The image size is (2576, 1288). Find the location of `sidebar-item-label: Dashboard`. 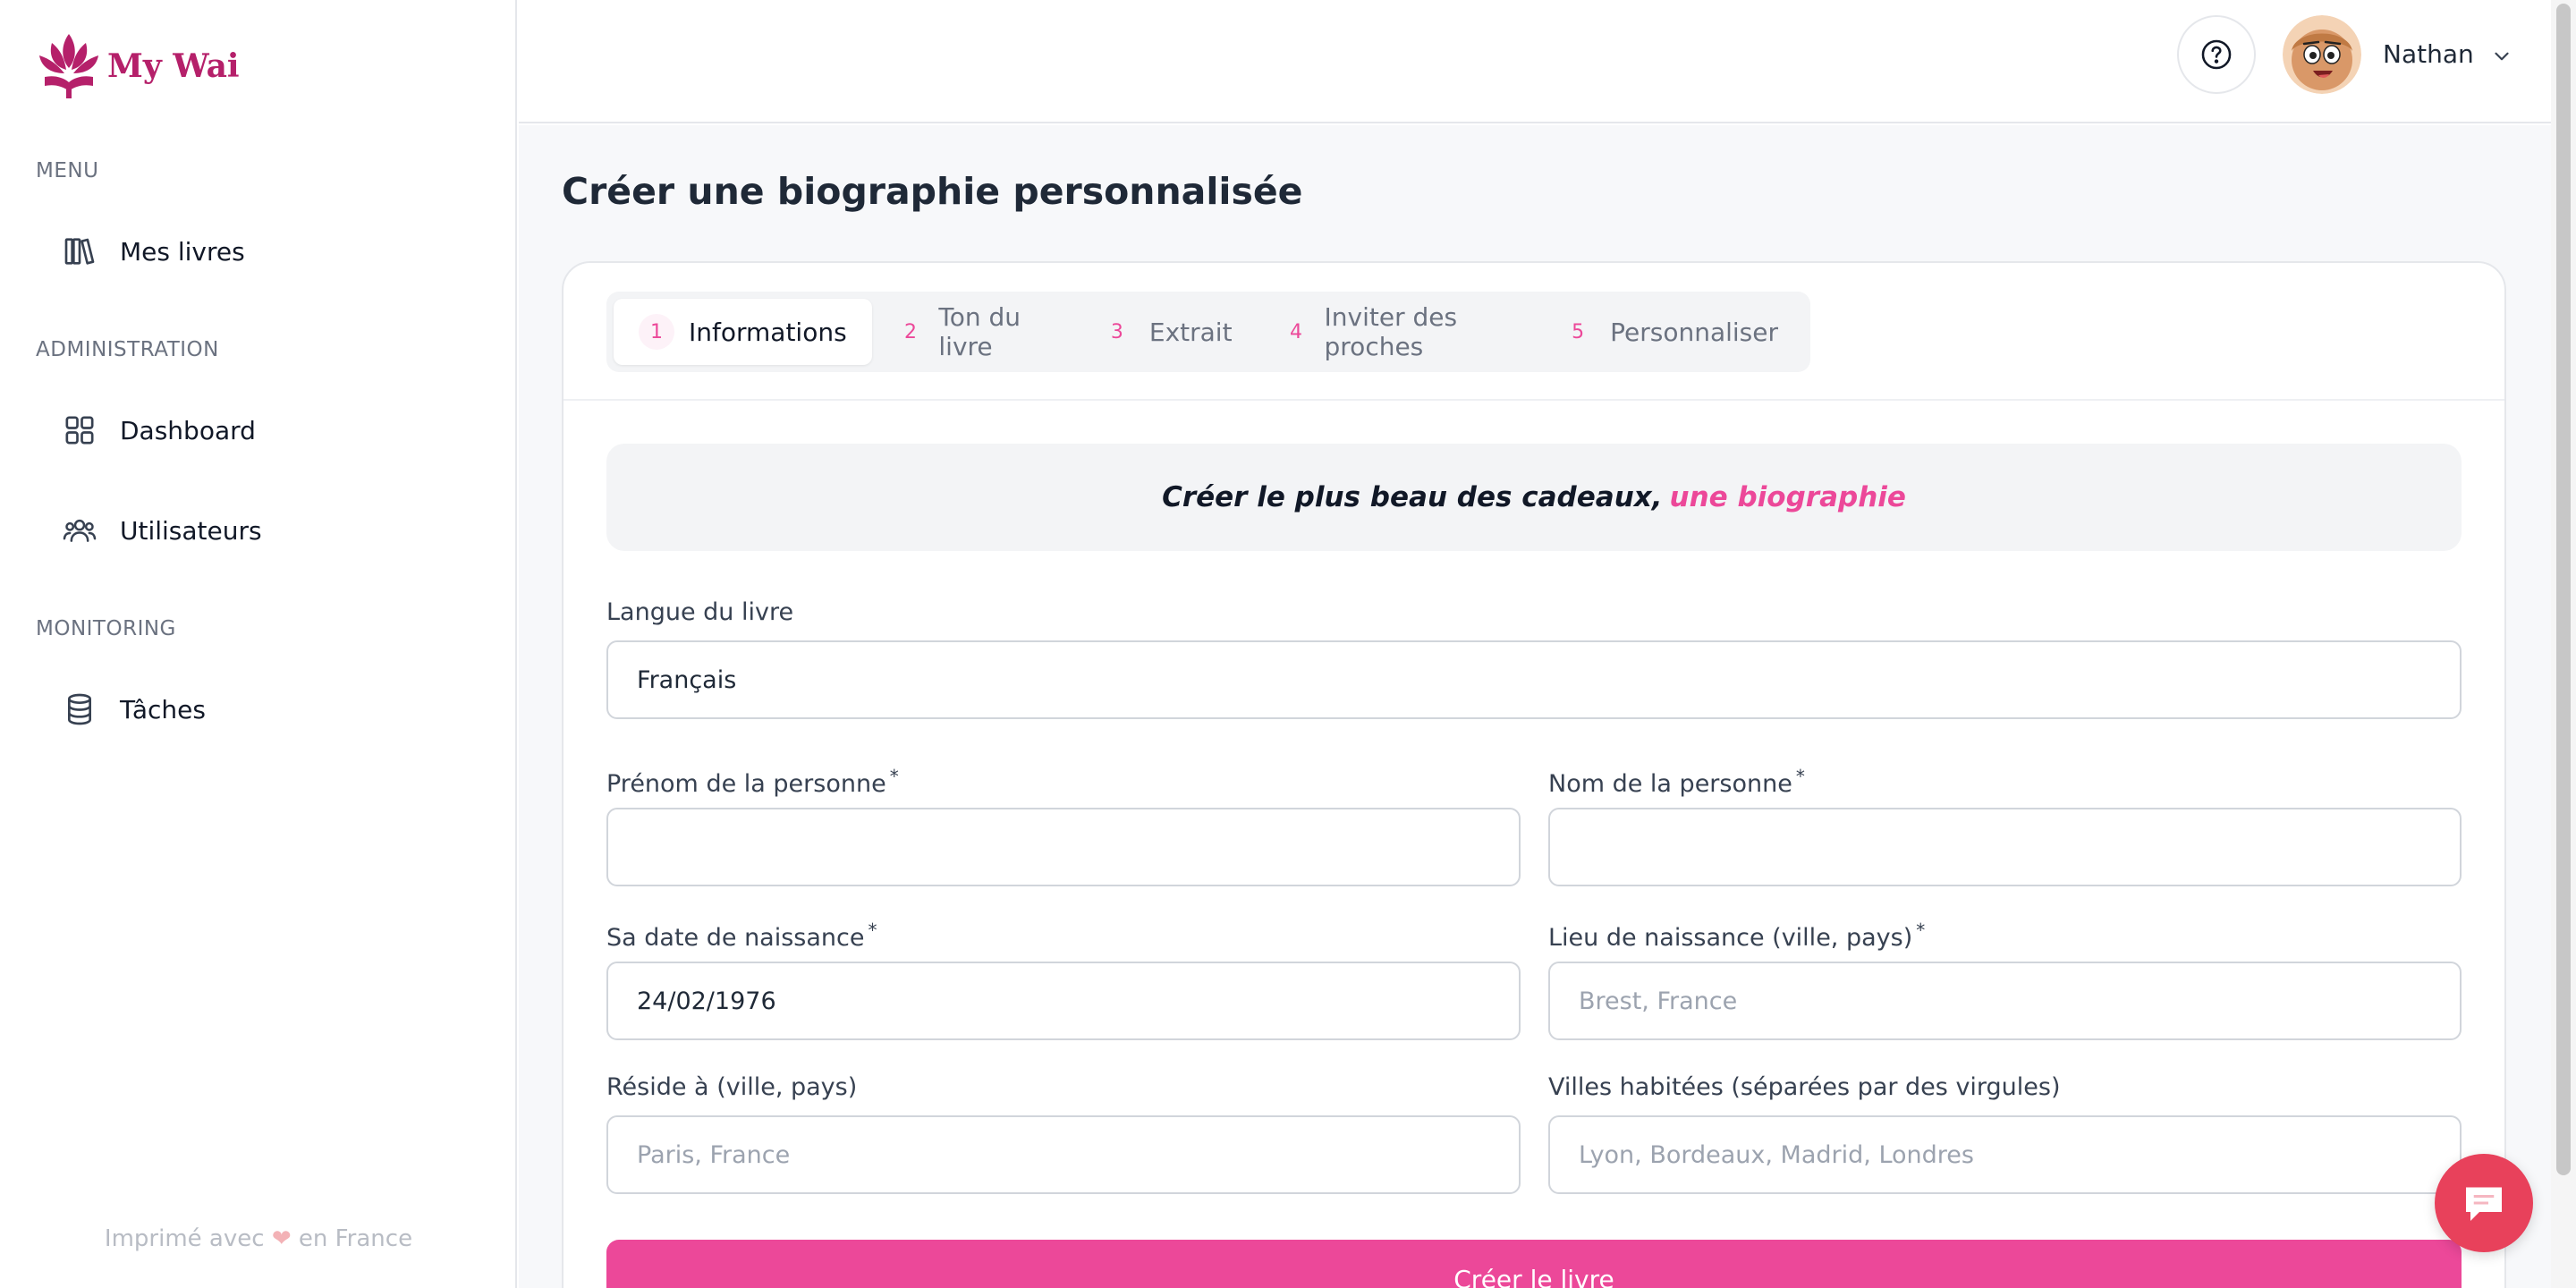

sidebar-item-label: Dashboard is located at coordinates (188, 430).